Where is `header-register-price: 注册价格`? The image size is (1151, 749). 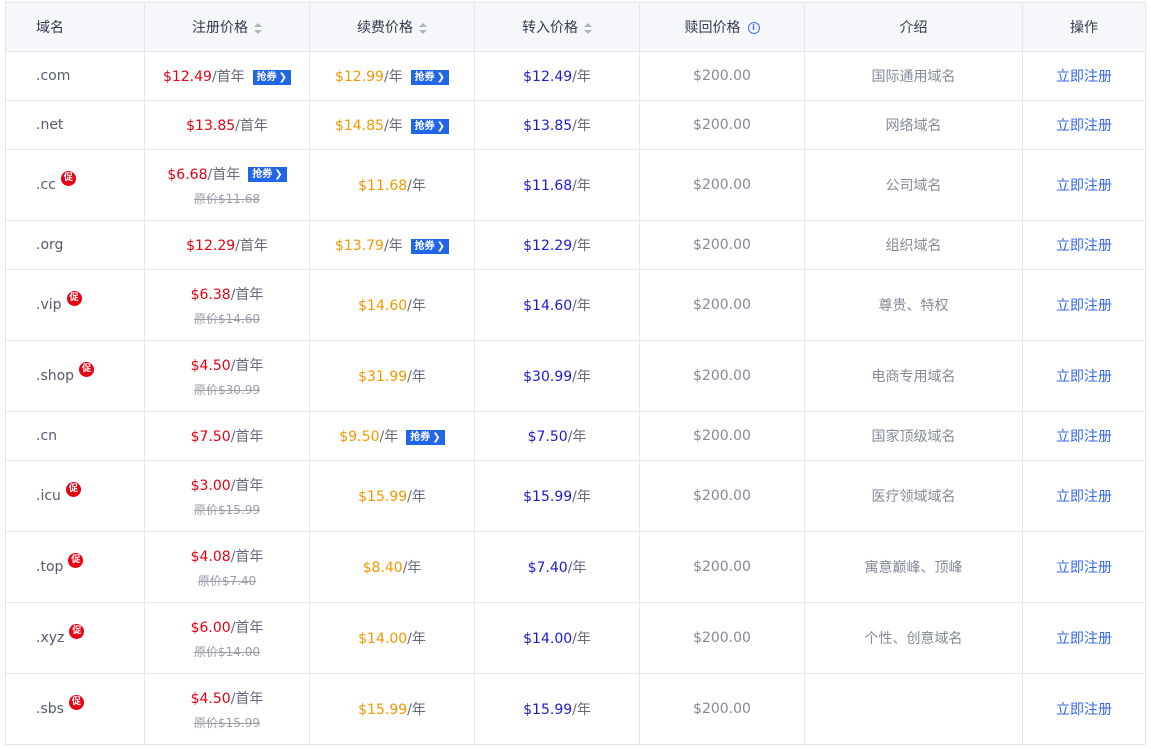 header-register-price: 注册价格 is located at coordinates (227, 27).